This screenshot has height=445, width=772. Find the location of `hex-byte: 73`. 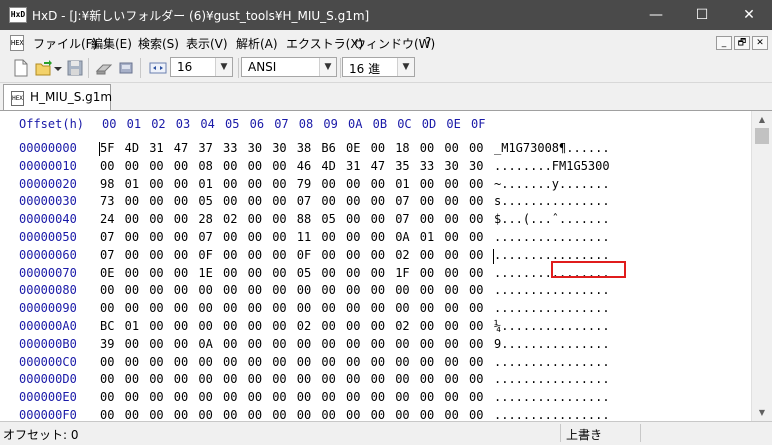

hex-byte: 73 is located at coordinates (107, 201).